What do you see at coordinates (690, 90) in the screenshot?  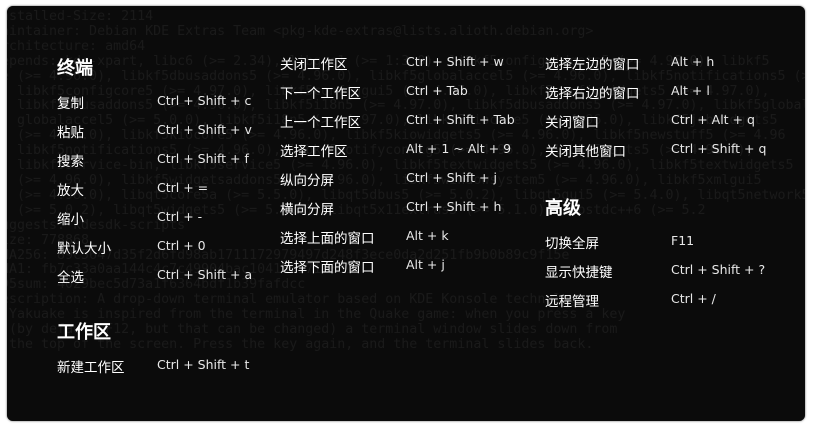 I see `shortcut-keys: Alt + l` at bounding box center [690, 90].